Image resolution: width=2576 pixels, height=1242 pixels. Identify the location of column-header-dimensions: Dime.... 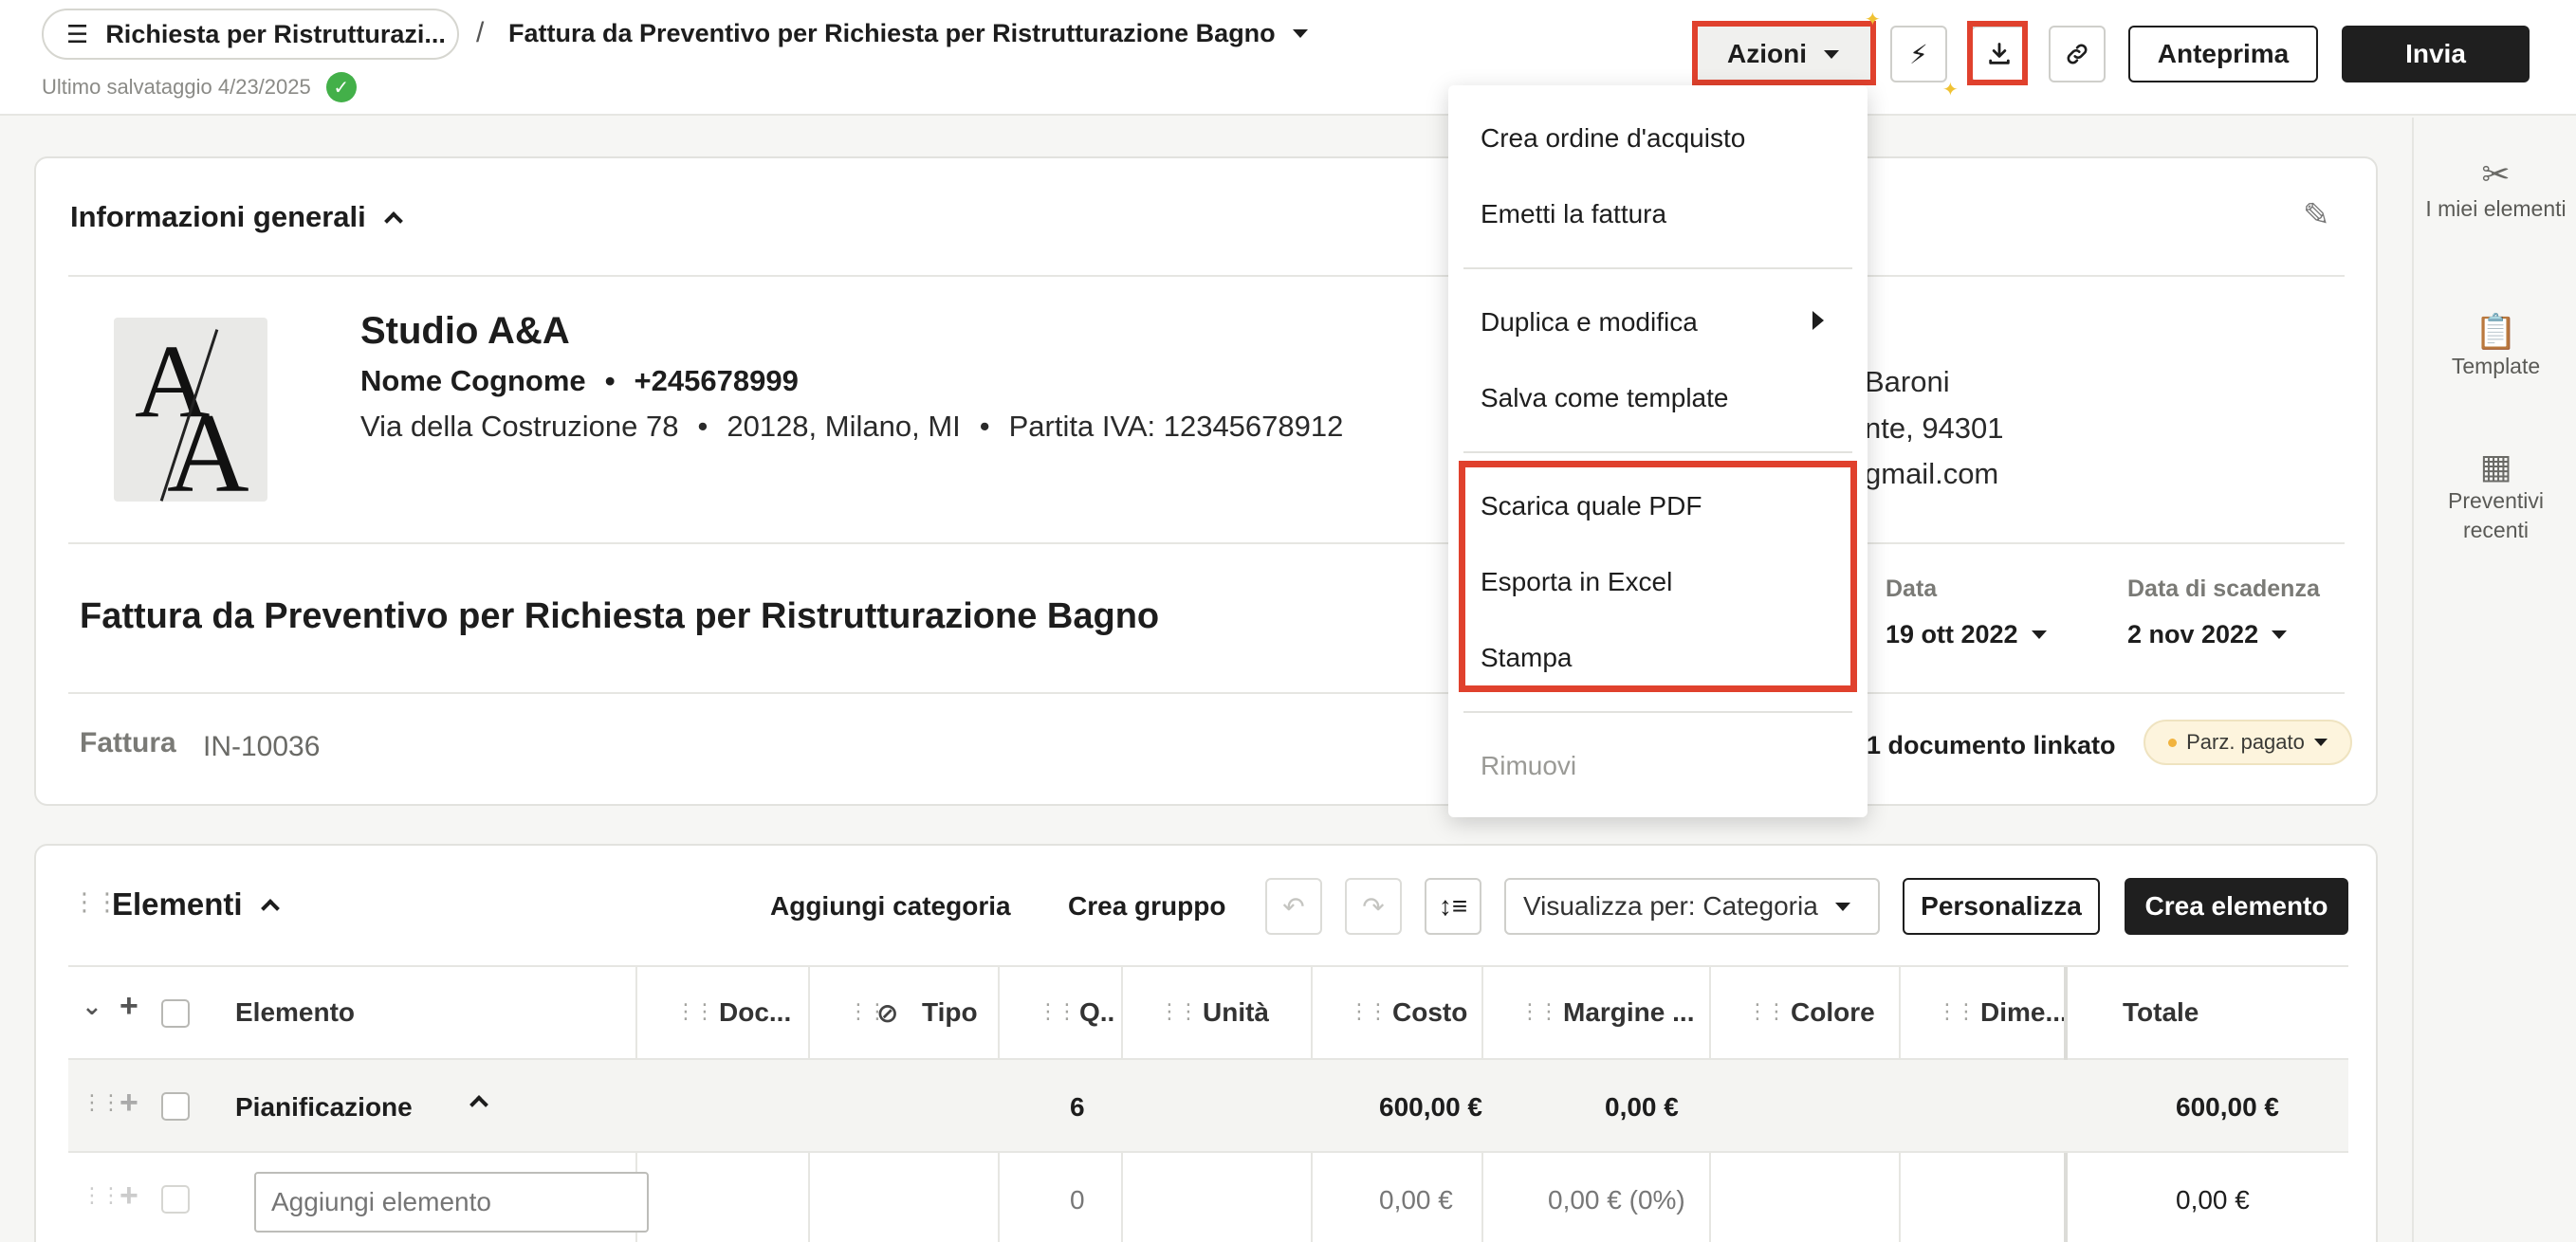
(2024, 1013).